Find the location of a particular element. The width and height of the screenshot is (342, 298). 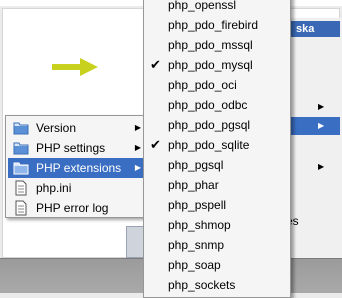

menu-item-label: PHP settings is located at coordinates (71, 148).